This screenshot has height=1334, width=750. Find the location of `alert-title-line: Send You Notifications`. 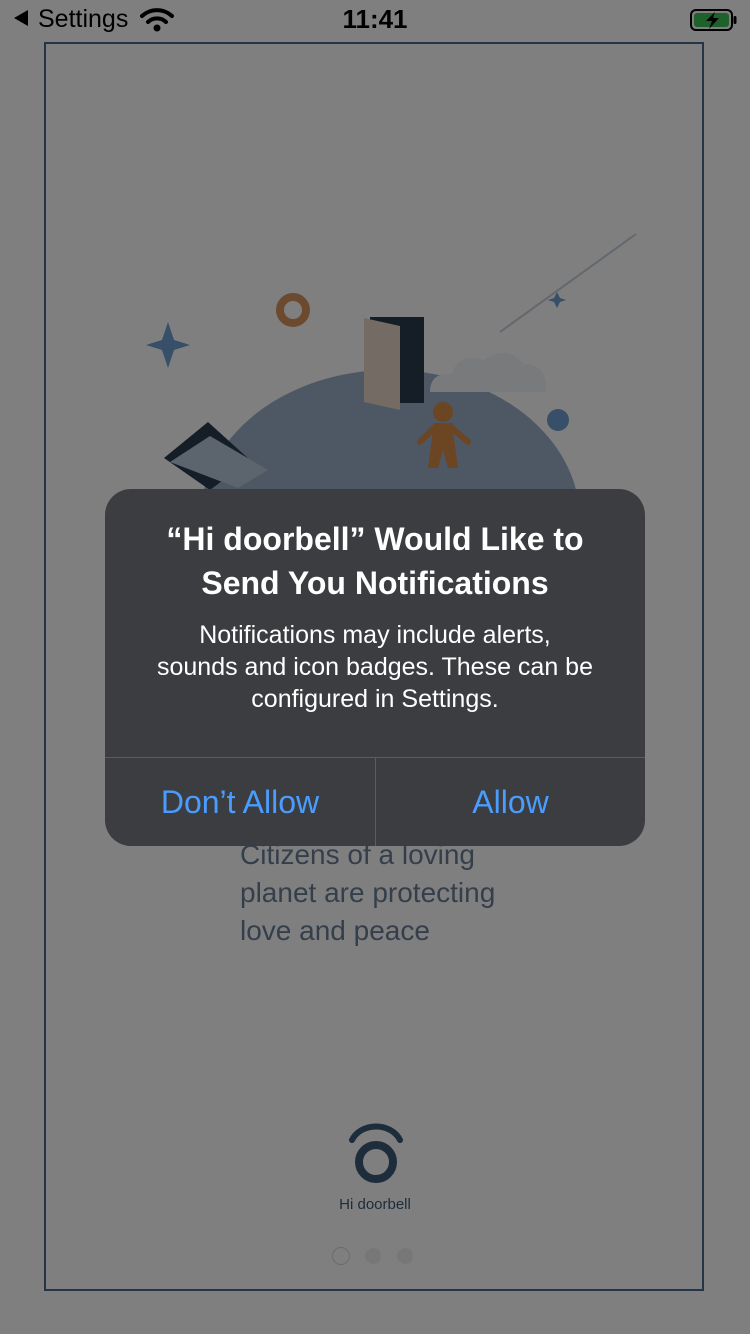

alert-title-line: Send You Notifications is located at coordinates (375, 583).